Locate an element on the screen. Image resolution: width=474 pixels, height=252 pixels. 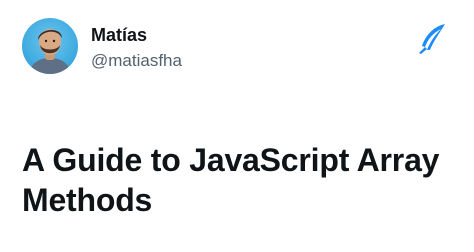
feather-pen-logo-icon is located at coordinates (432, 39).